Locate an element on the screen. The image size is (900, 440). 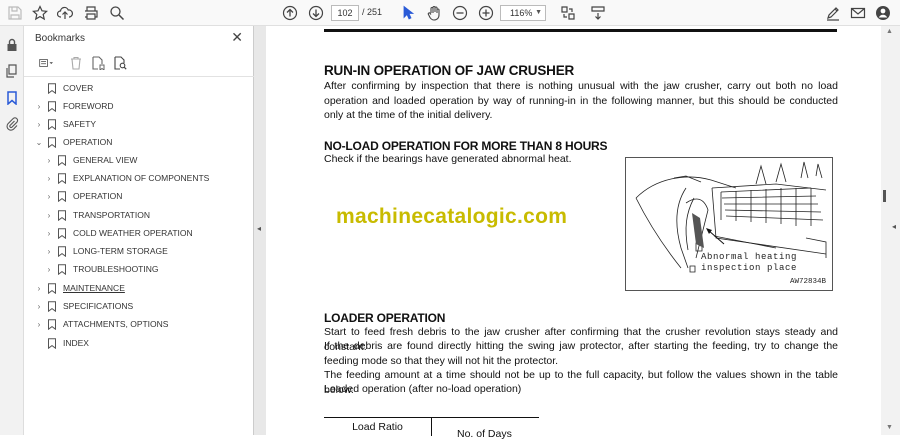
search-zoom-icon is located at coordinates (117, 13).